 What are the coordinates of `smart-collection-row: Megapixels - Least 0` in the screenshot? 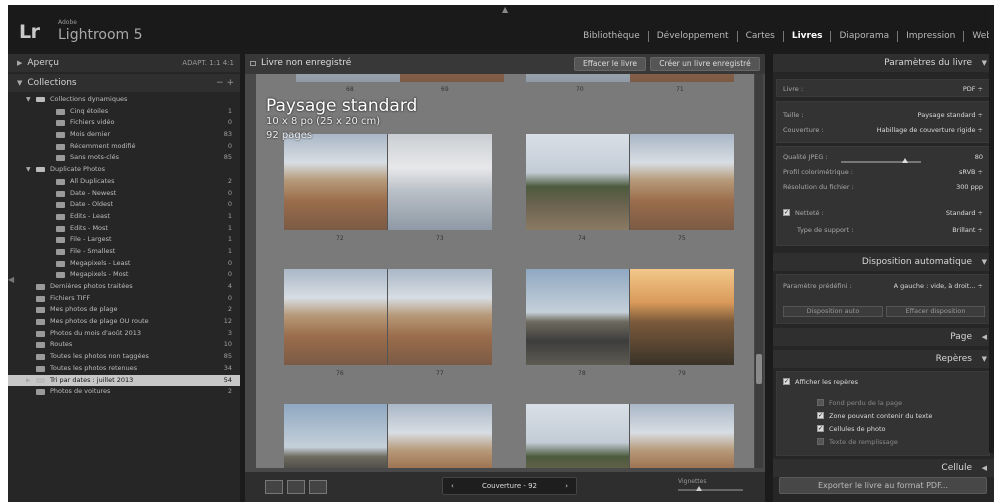 It's located at (124, 264).